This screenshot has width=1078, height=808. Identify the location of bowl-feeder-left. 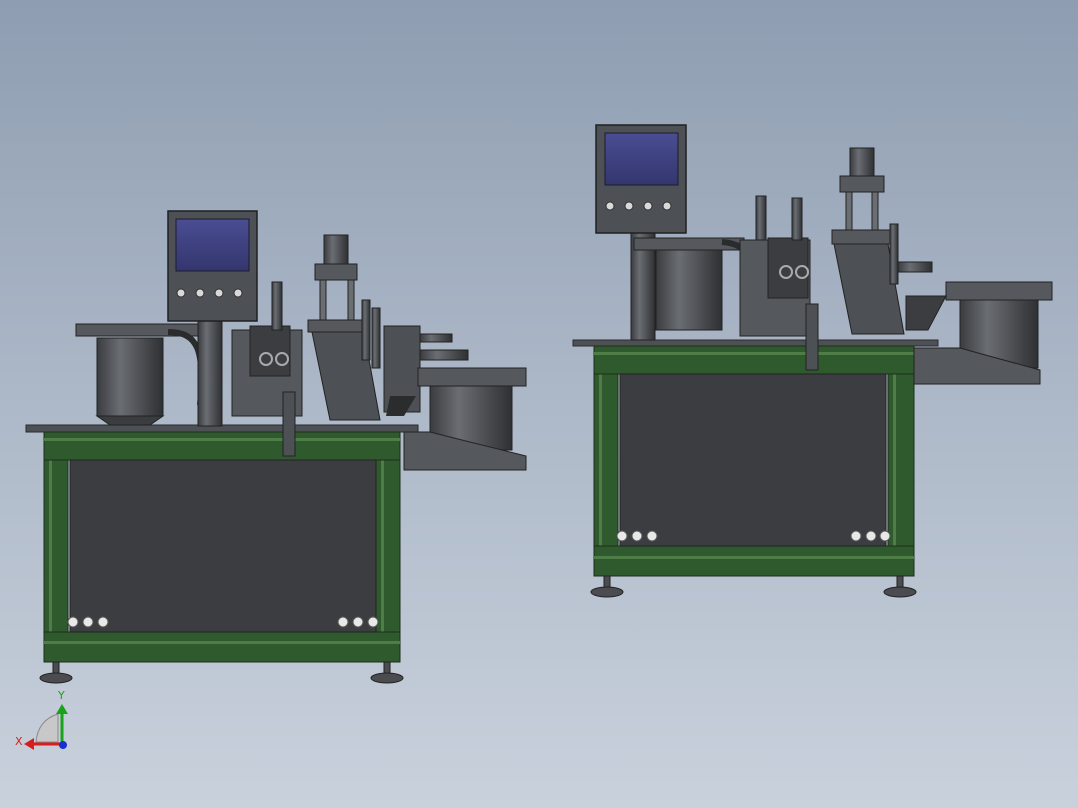
(139, 374).